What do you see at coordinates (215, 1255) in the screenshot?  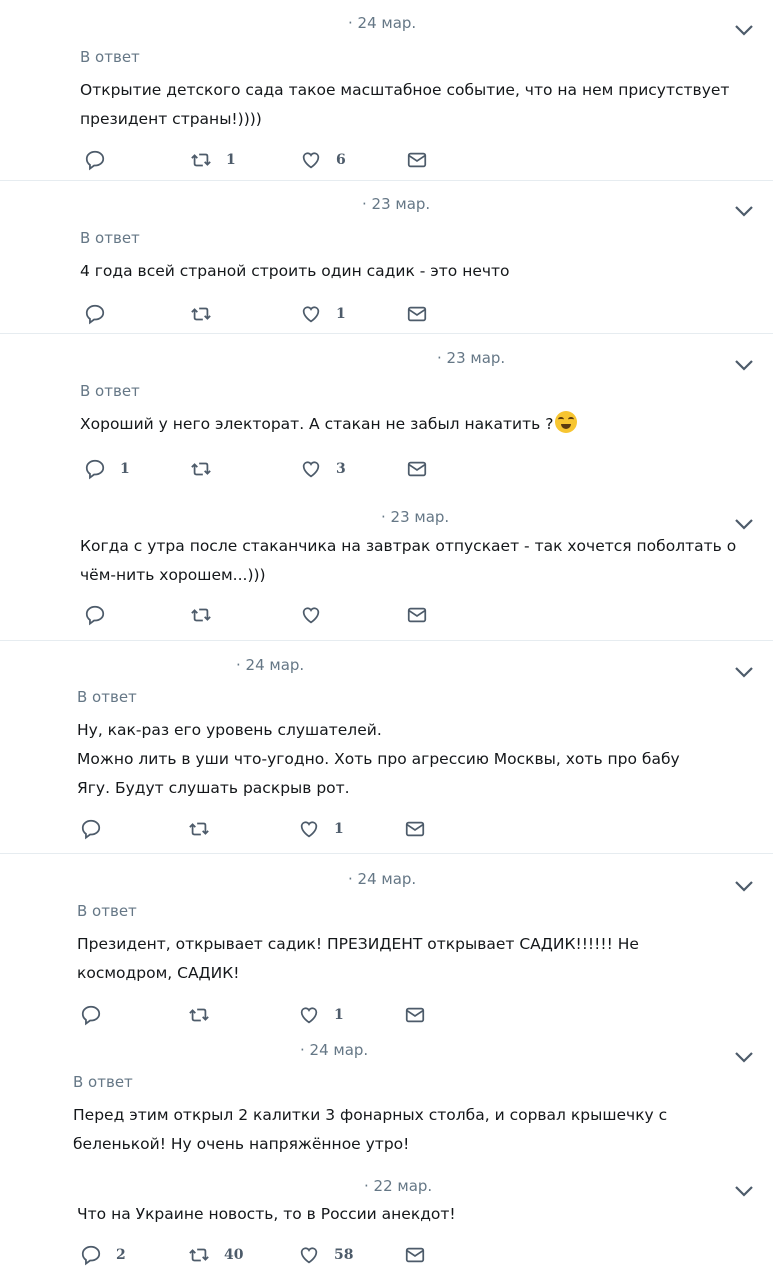 I see `retweet-button: 40` at bounding box center [215, 1255].